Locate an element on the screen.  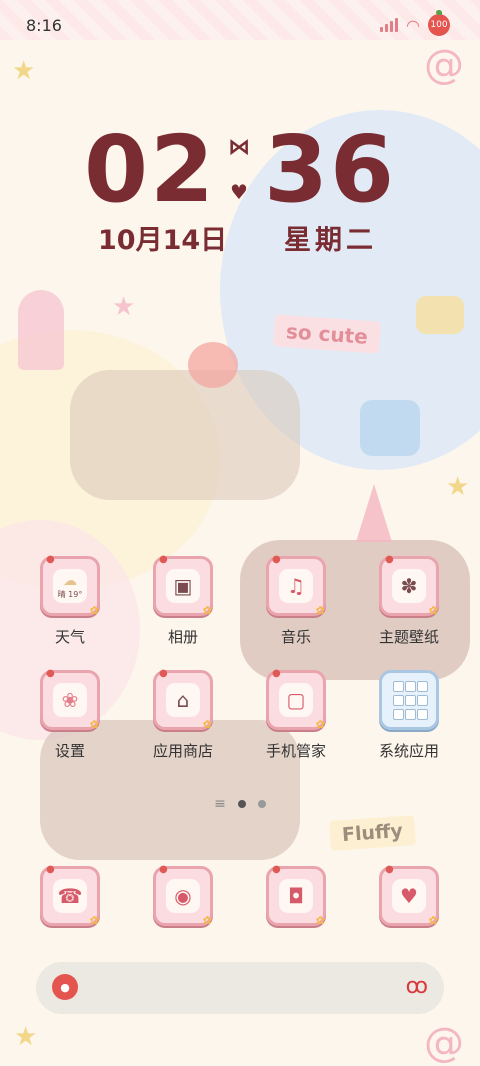
apple-illustration-icon is located at coordinates (213, 365).